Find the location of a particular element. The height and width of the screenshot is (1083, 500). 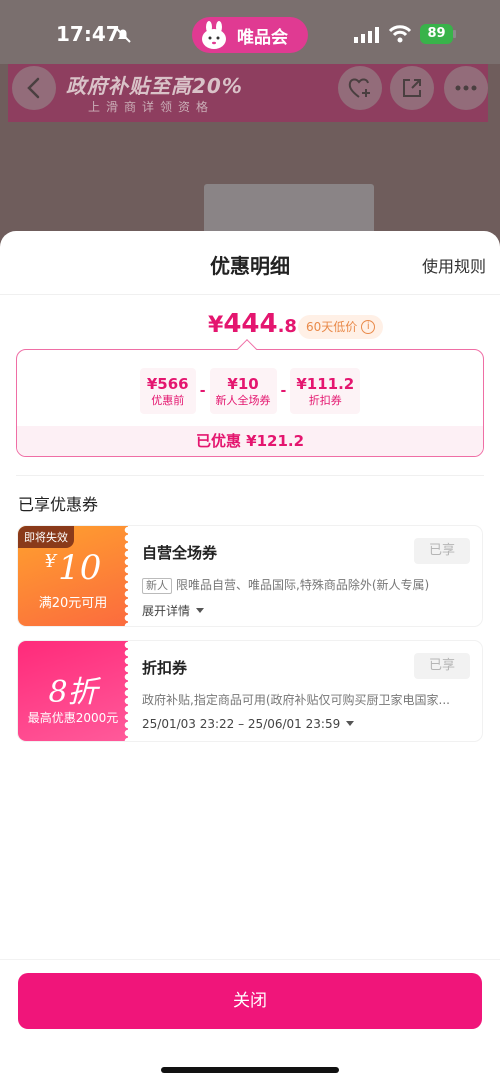

expand-details-toggle: 展开详情 is located at coordinates (173, 610).